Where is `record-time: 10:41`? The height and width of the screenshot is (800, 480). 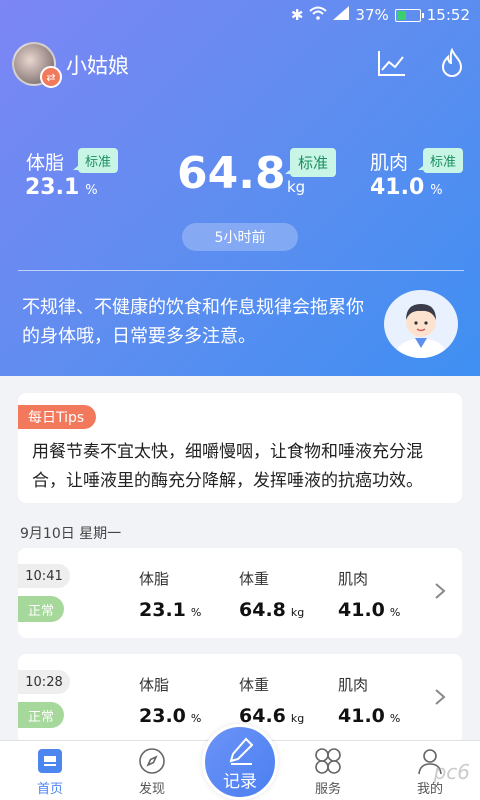 record-time: 10:41 is located at coordinates (44, 576).